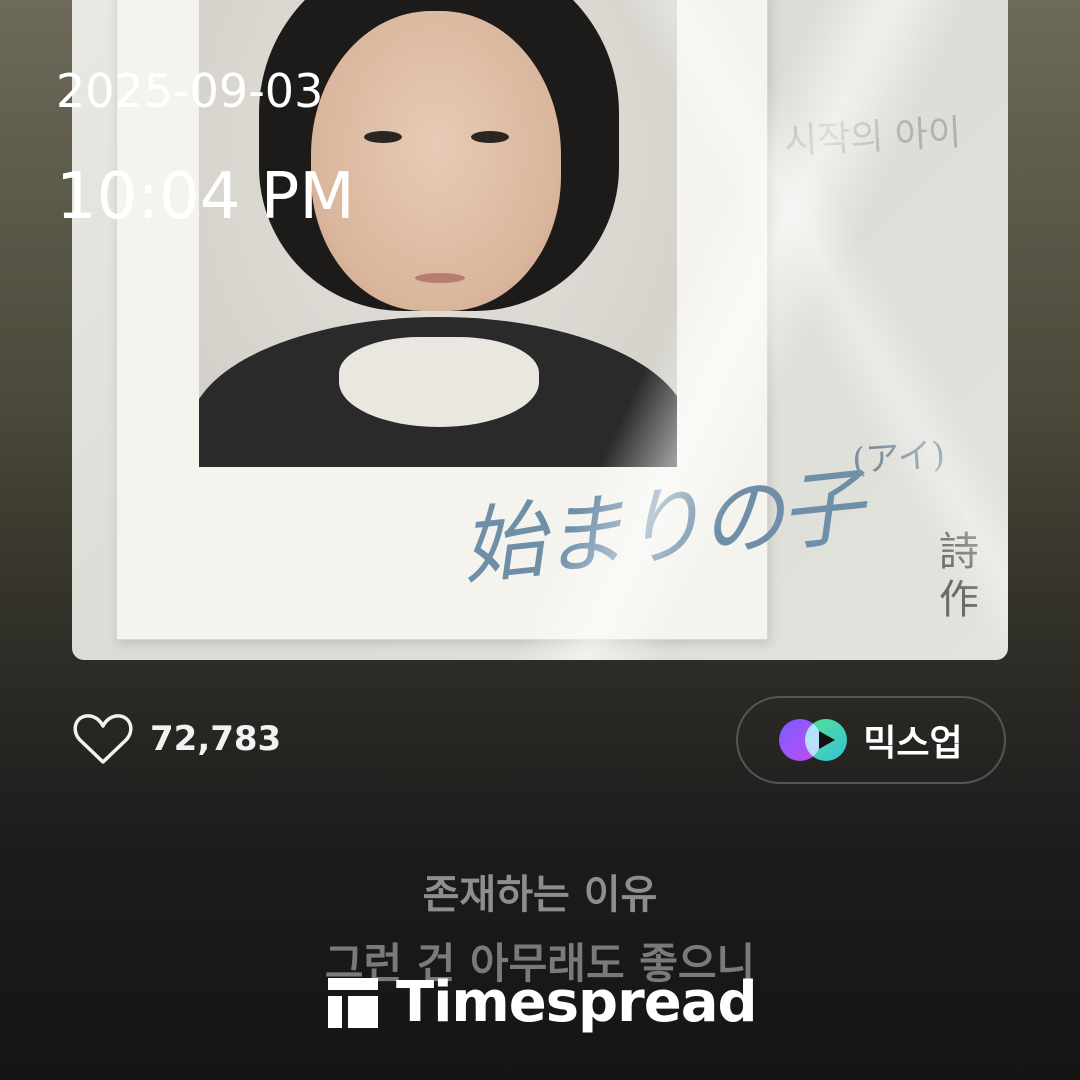 The width and height of the screenshot is (1080, 1080). Describe the element at coordinates (898, 458) in the screenshot. I see `album-title-reading: (アイ)` at that location.